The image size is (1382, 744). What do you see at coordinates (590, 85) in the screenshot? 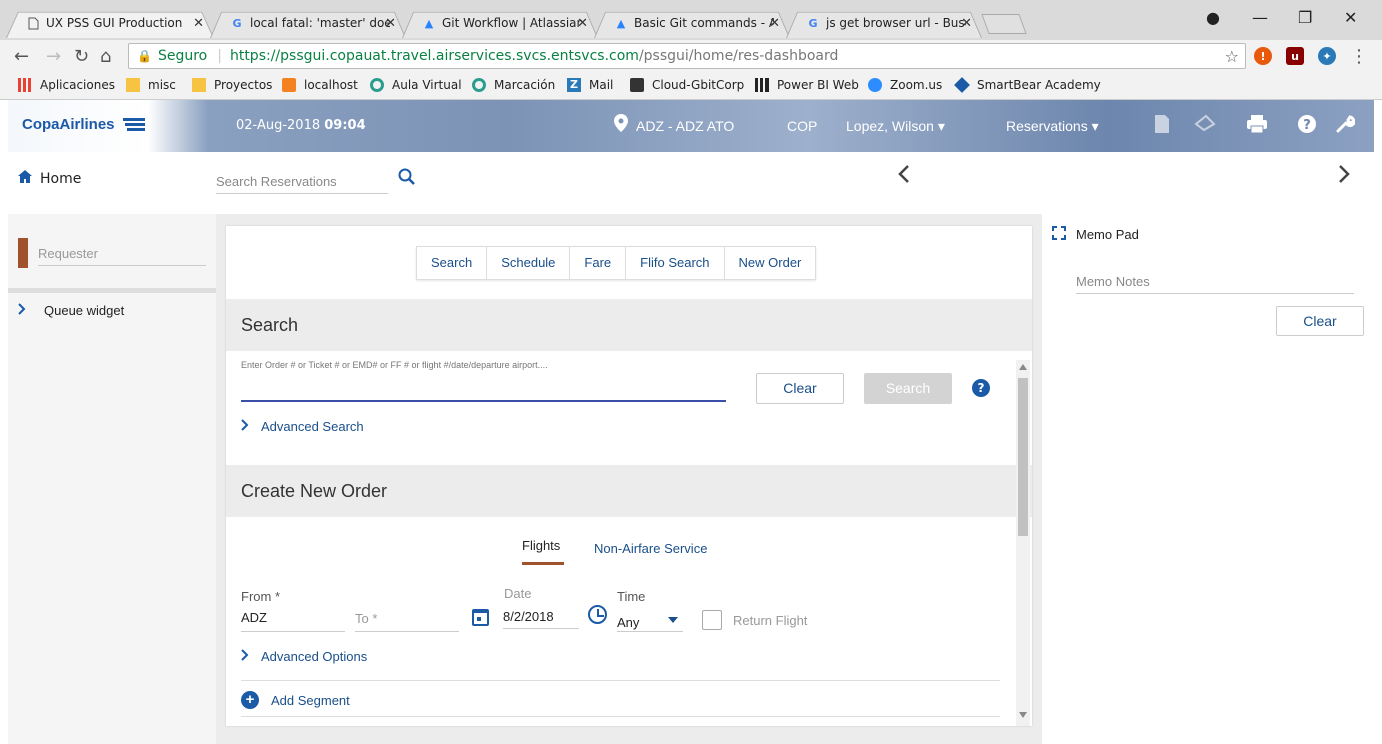
I see `bookmark-mail: Z Mail` at bounding box center [590, 85].